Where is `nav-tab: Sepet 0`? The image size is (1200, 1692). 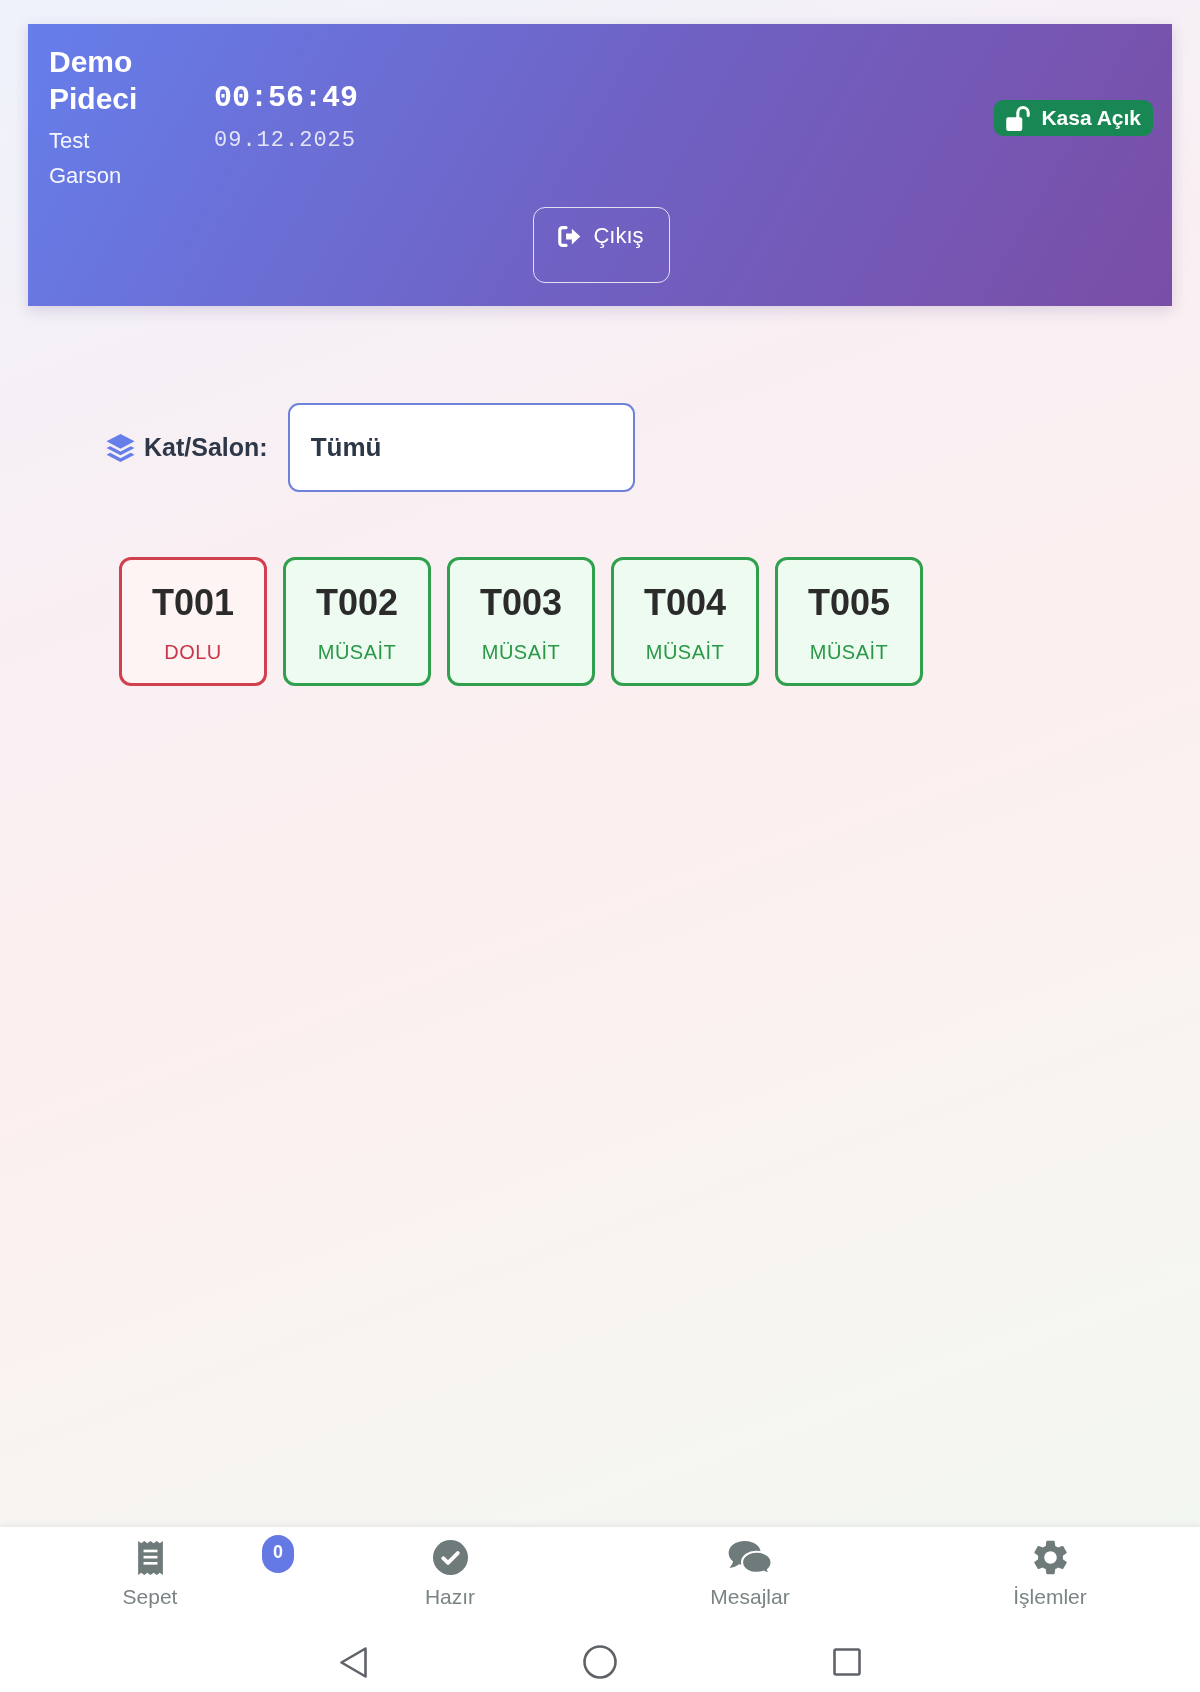 nav-tab: Sepet 0 is located at coordinates (150, 1579).